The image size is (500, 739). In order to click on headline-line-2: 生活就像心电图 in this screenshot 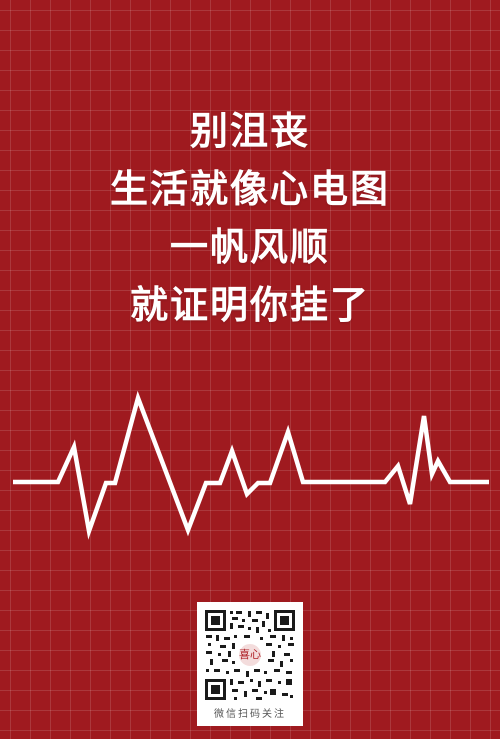, I will do `click(249, 189)`.